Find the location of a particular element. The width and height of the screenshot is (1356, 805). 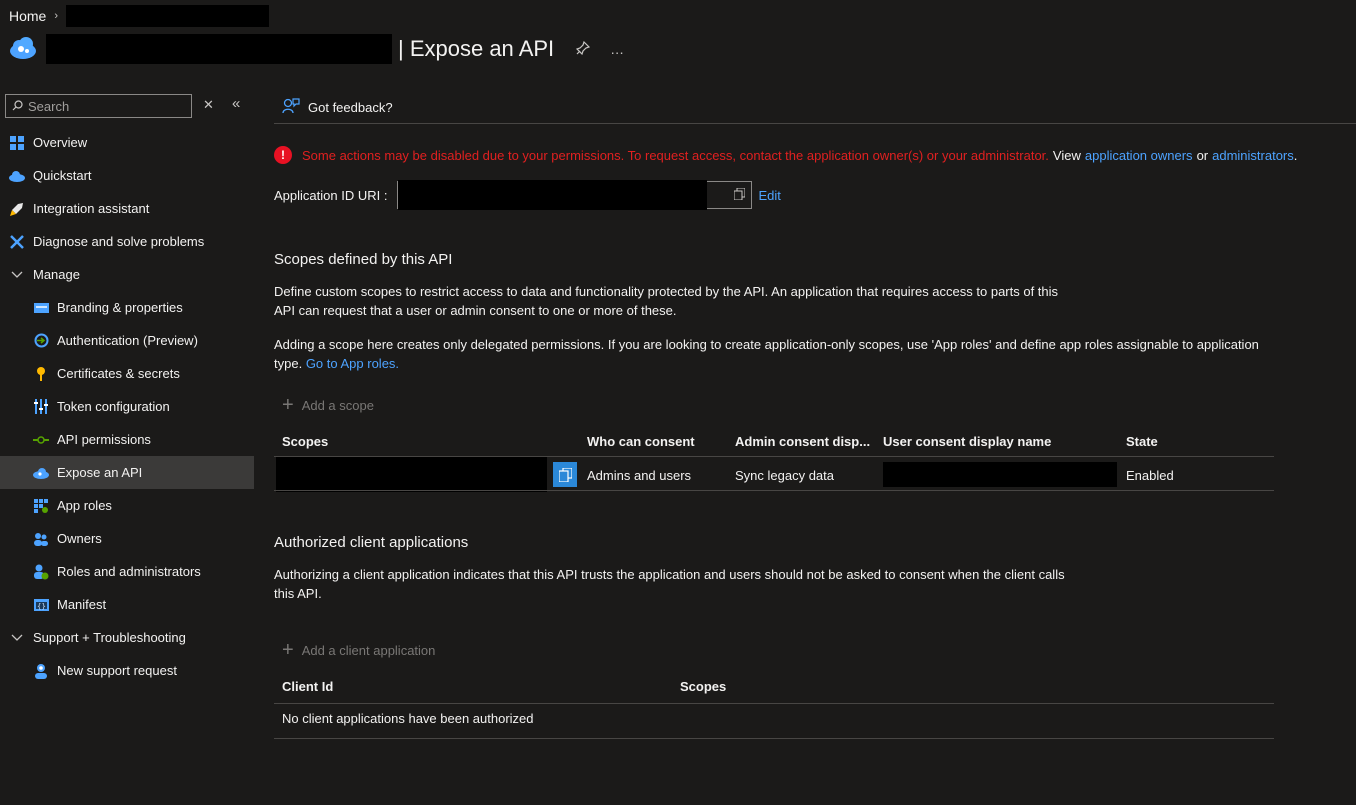

branding-icon is located at coordinates (41, 308).